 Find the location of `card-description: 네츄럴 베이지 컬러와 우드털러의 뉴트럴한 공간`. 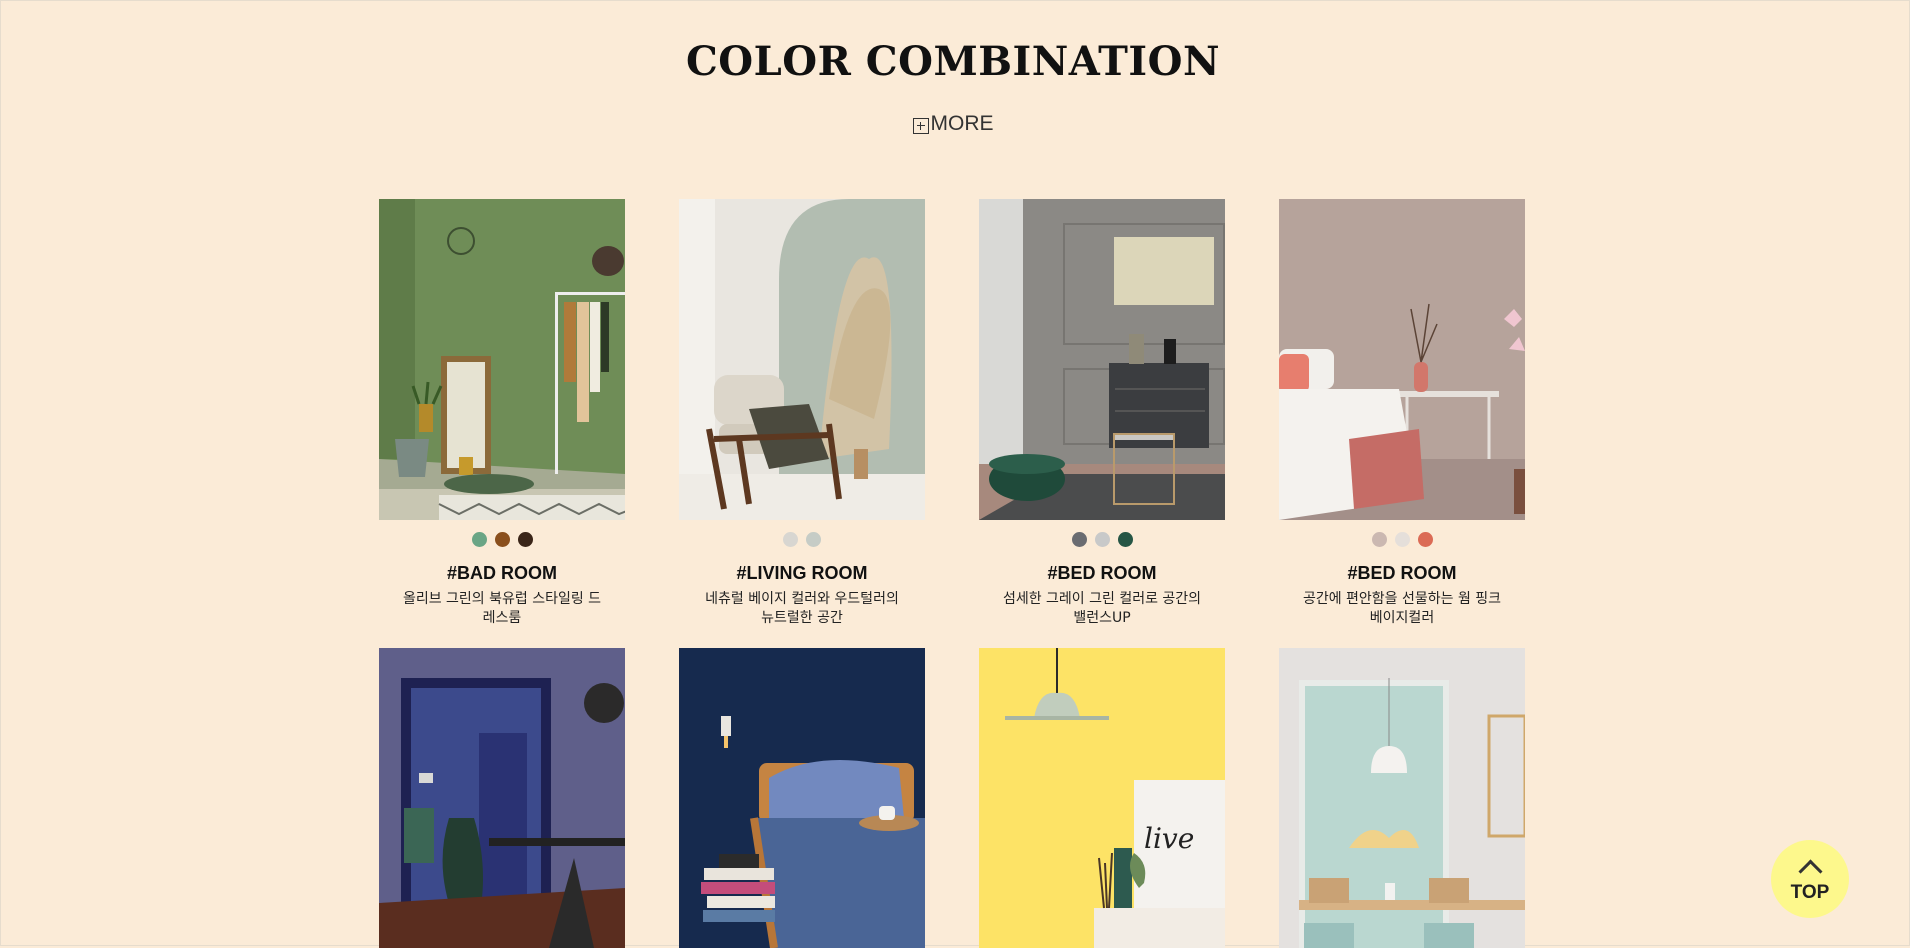

card-description: 네츄럴 베이지 컬러와 우드털러의 뉴트럴한 공간 is located at coordinates (802, 608).